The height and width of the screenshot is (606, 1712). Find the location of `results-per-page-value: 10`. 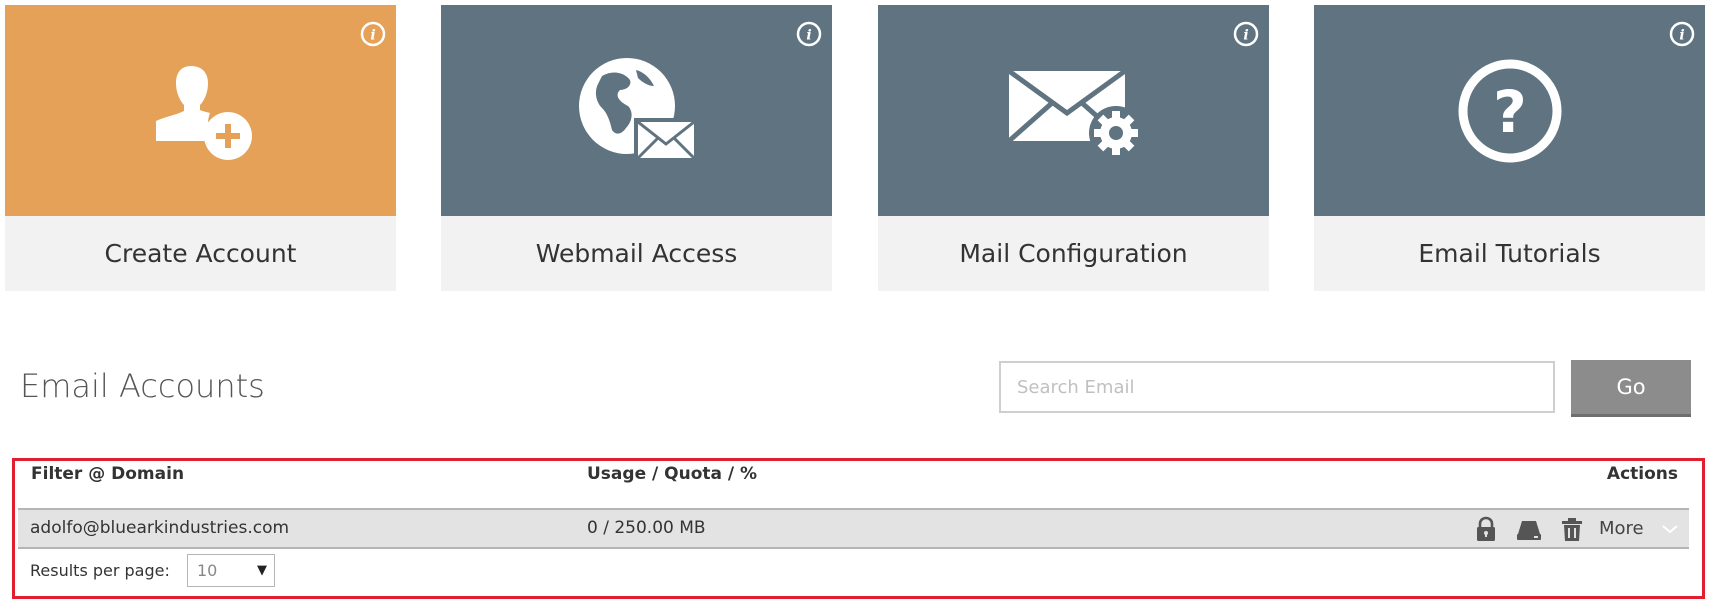

results-per-page-value: 10 is located at coordinates (207, 570).